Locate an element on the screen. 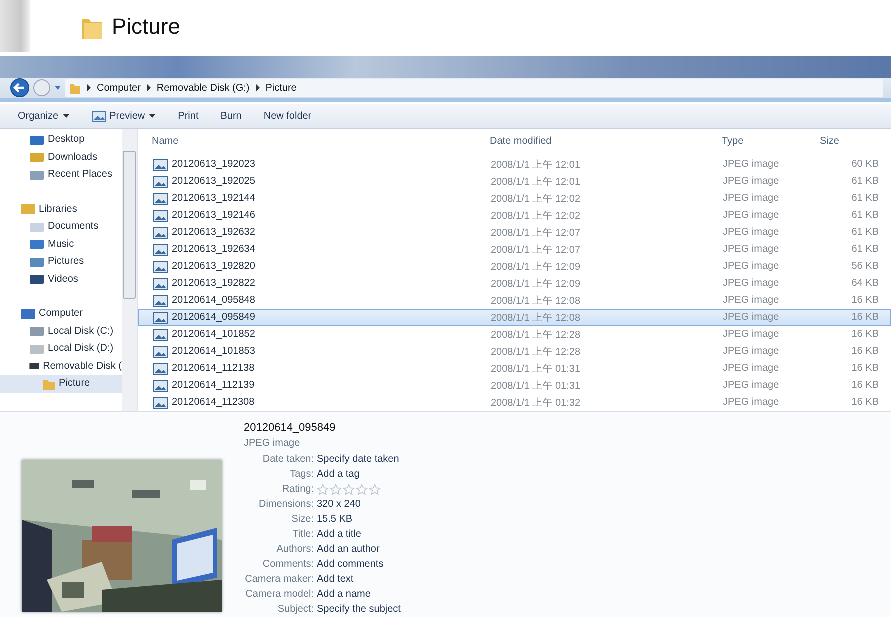 The image size is (891, 617). file-name: 20120613_192146 is located at coordinates (214, 215).